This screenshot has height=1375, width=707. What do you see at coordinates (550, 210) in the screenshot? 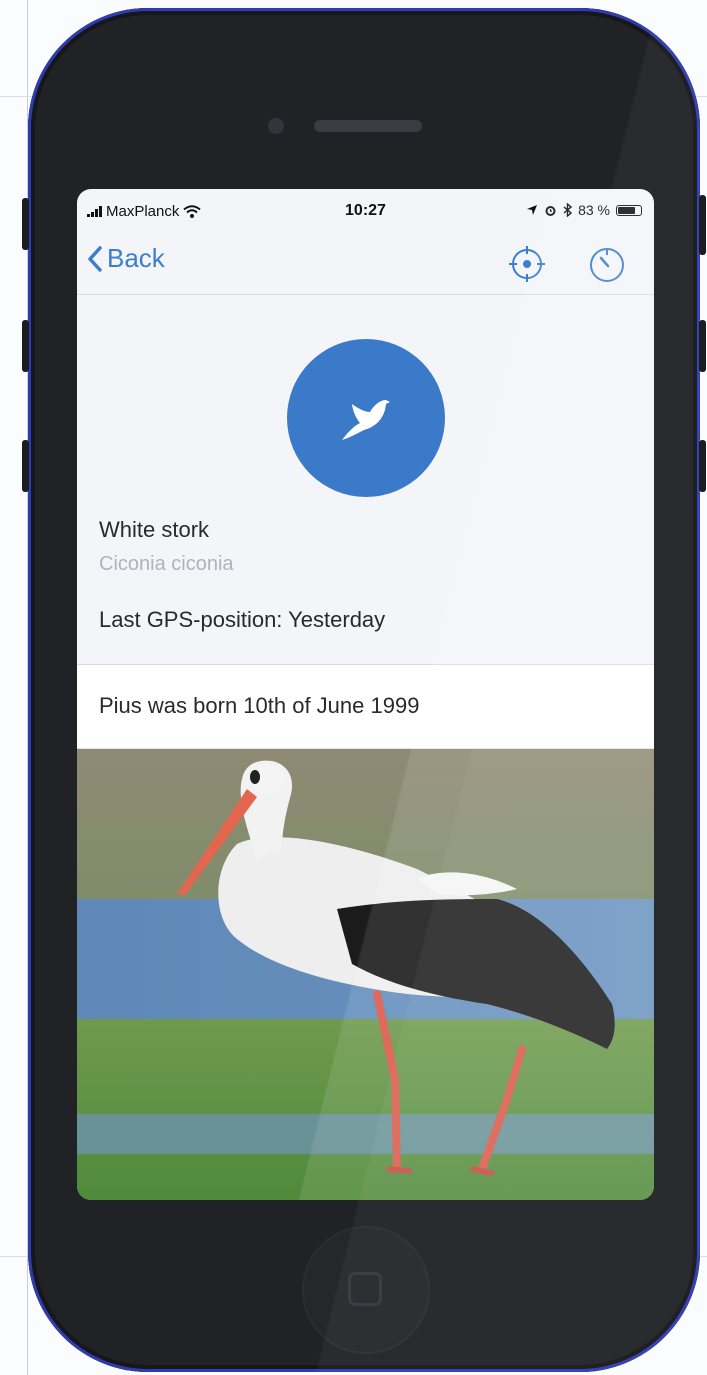
I see `alarm-icon` at bounding box center [550, 210].